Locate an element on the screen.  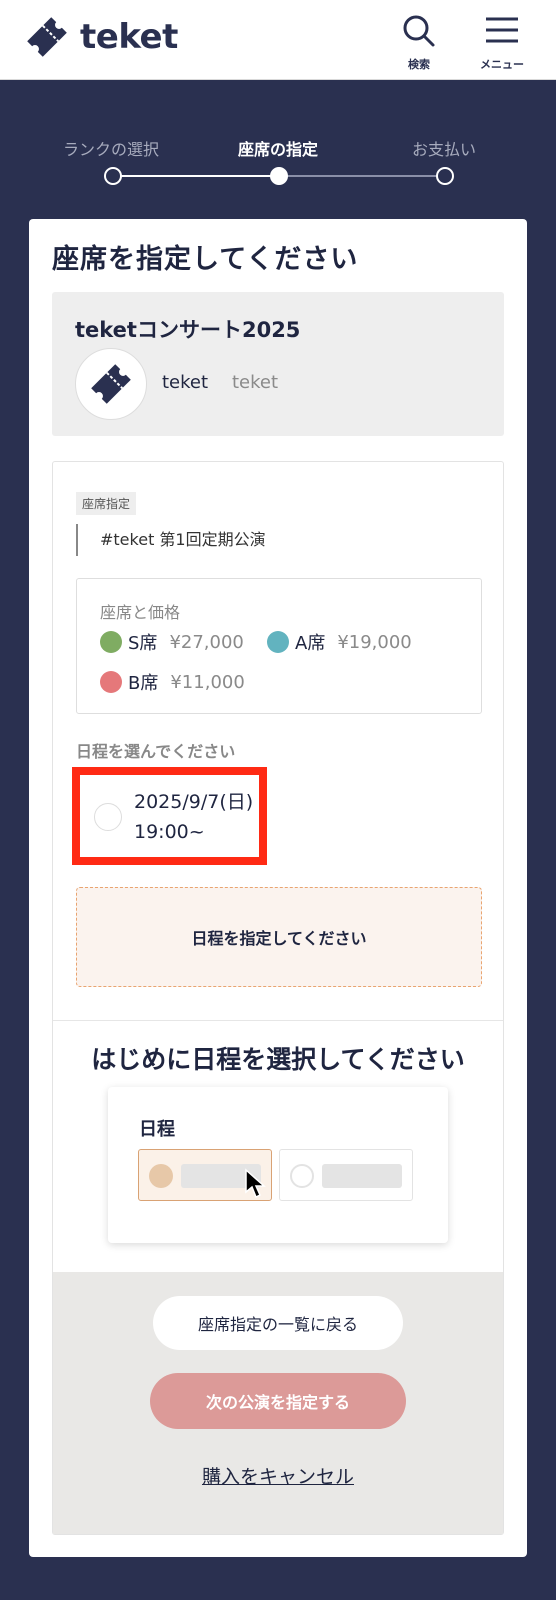
price-item-b: B席 ¥11,000 is located at coordinates (172, 682).